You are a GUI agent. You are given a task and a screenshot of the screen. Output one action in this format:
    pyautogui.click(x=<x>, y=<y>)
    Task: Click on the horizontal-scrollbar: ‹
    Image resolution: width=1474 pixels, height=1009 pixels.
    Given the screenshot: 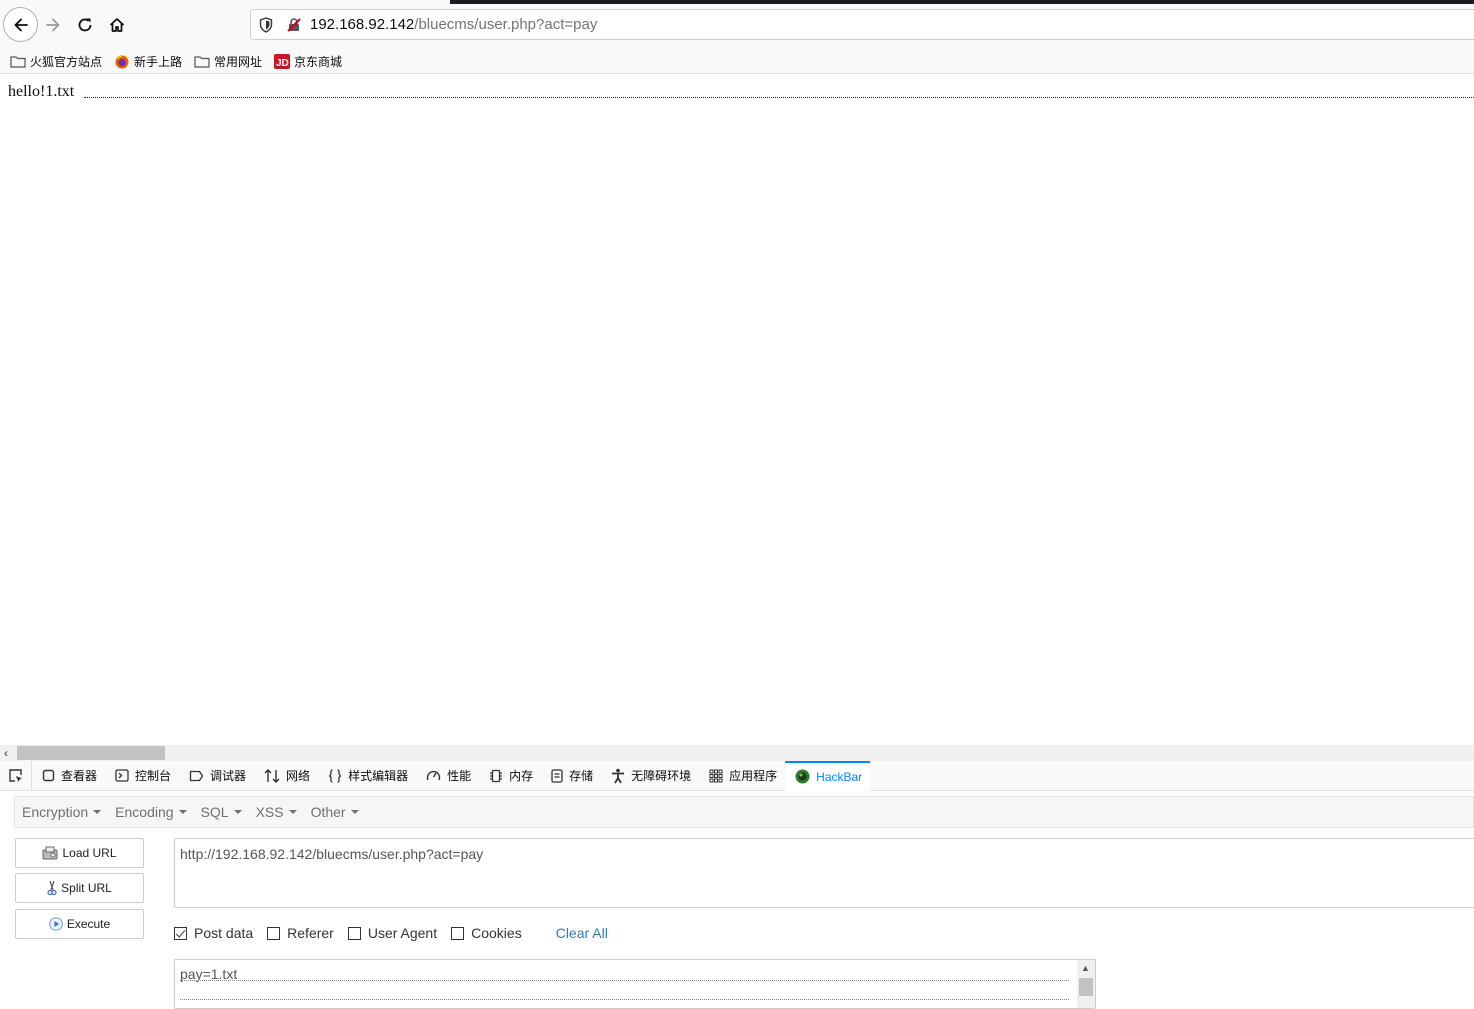 What is the action you would take?
    pyautogui.click(x=737, y=753)
    